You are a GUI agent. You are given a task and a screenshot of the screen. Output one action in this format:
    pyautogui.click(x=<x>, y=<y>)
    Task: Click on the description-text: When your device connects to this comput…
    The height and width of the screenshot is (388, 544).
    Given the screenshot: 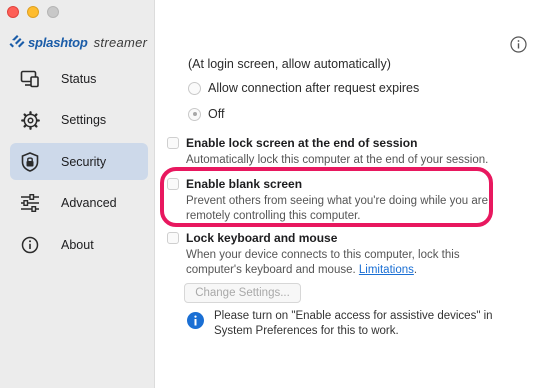 What is the action you would take?
    pyautogui.click(x=323, y=262)
    